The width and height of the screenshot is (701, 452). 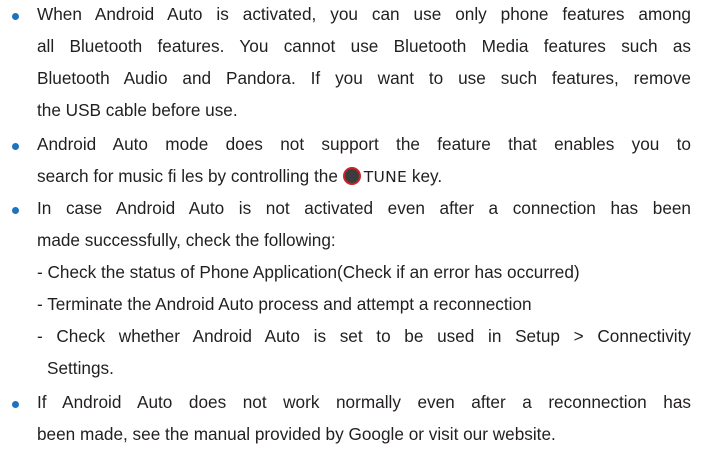 I want to click on bullet-3-line-2: made successfully, check the following:, so click(x=186, y=240).